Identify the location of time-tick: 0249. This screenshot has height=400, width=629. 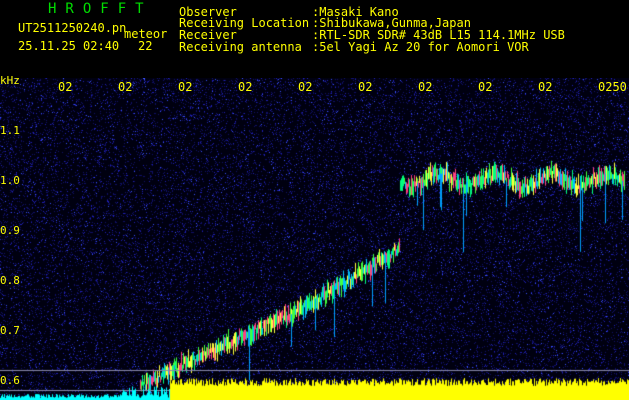
(545, 87).